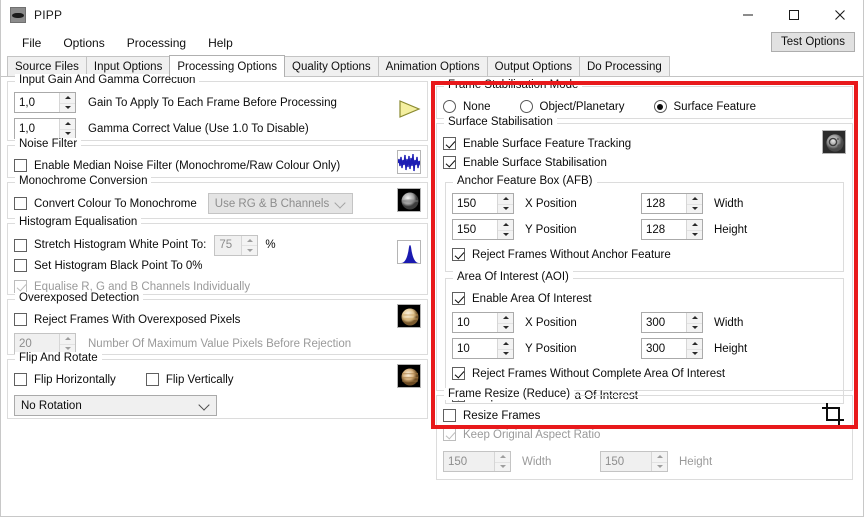 The height and width of the screenshot is (517, 864). What do you see at coordinates (694, 327) in the screenshot?
I see `aoi-width-down` at bounding box center [694, 327].